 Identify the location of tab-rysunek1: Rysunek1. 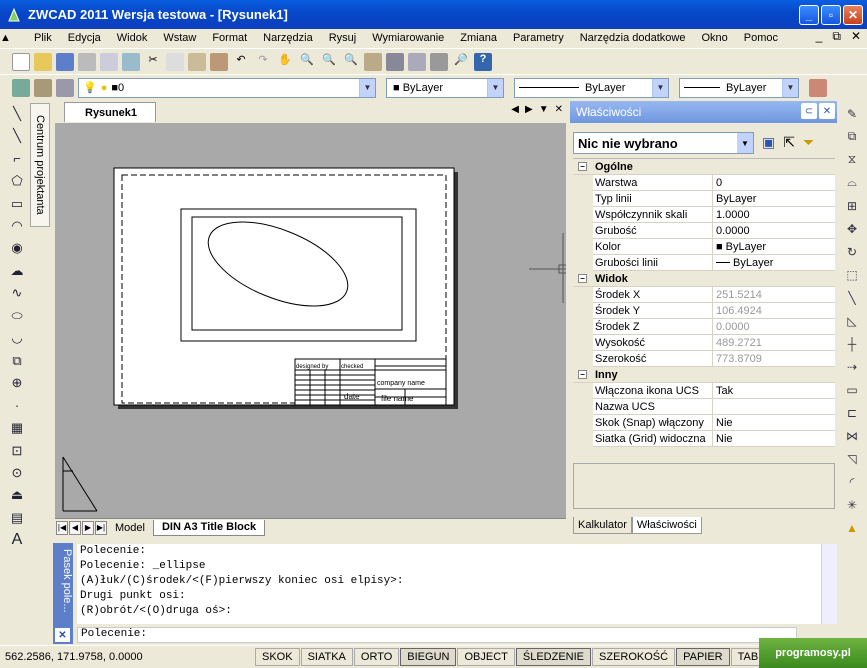
(110, 112).